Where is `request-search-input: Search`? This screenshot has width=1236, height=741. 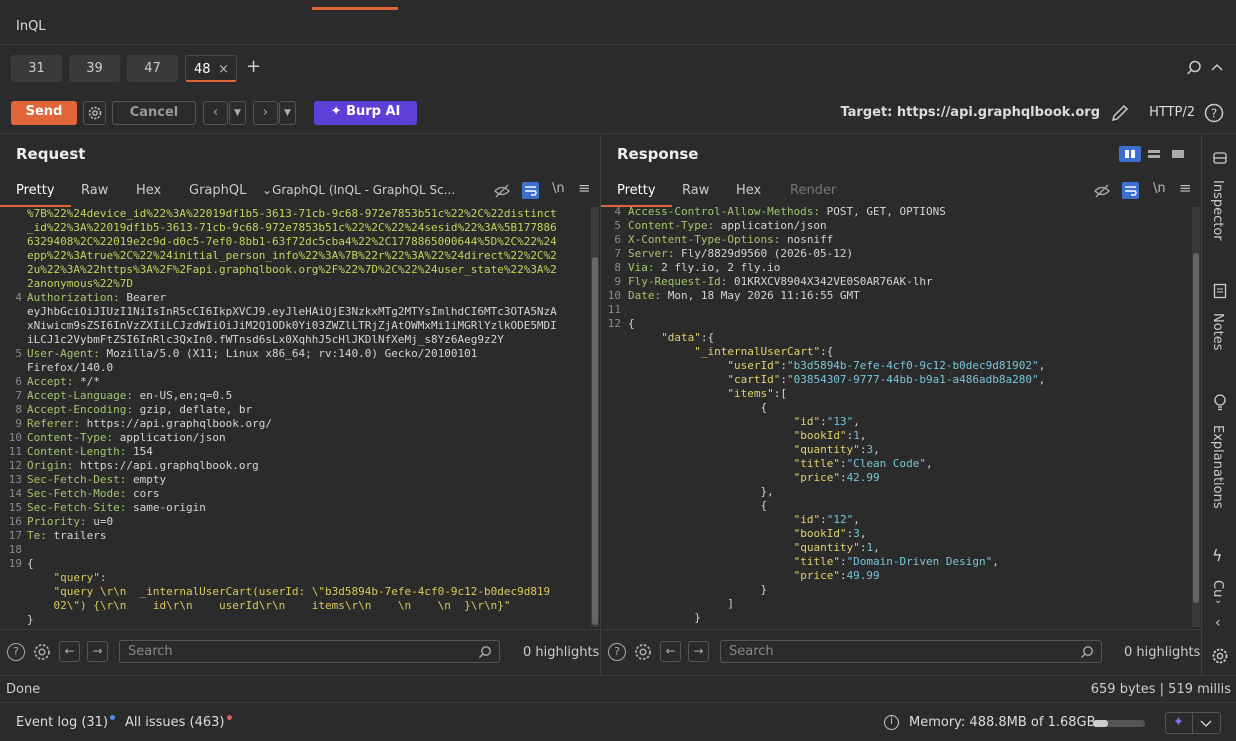
request-search-input: Search is located at coordinates (309, 651).